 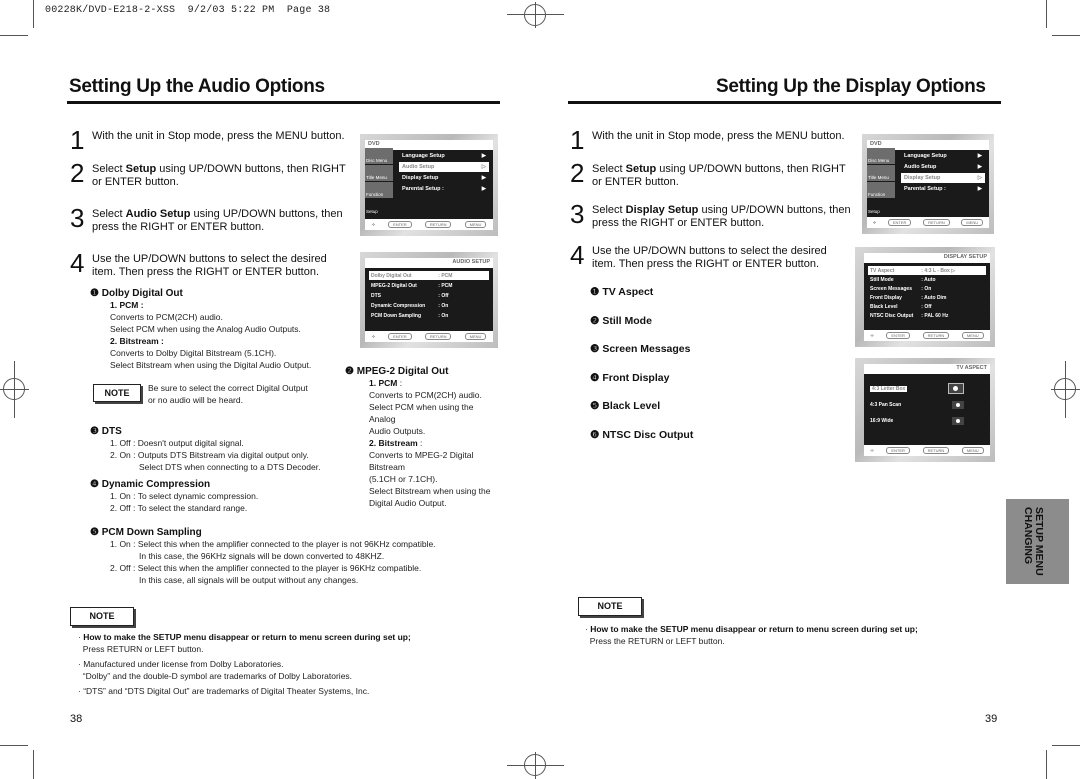 What do you see at coordinates (1033, 541) in the screenshot?
I see `side-tab-text: SETUP MENU CHANGING` at bounding box center [1033, 541].